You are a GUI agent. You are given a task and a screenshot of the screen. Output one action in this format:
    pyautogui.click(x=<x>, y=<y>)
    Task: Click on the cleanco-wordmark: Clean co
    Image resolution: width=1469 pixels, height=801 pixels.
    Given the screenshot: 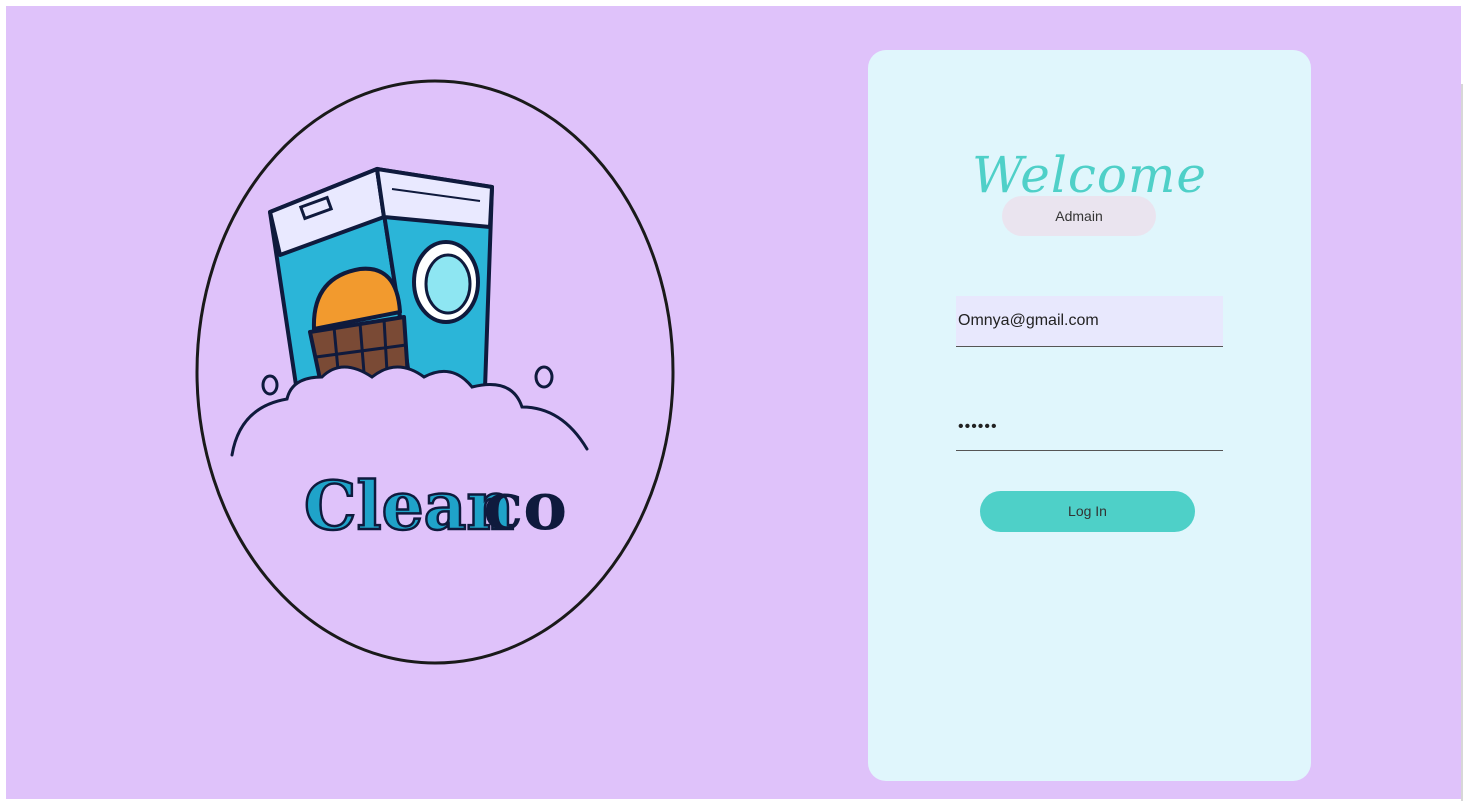 What is the action you would take?
    pyautogui.click(x=435, y=506)
    